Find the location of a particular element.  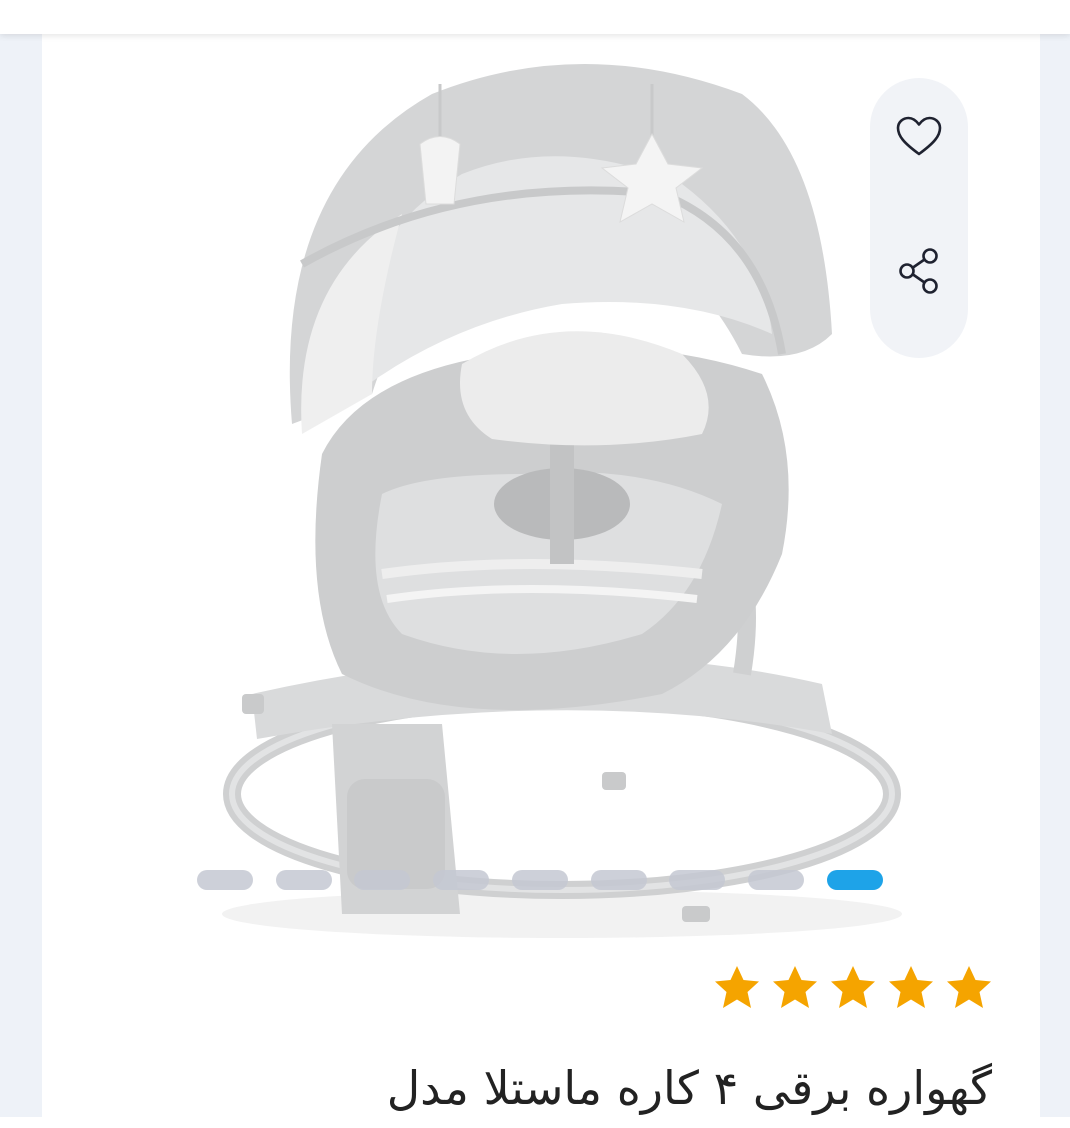

heart-outline-icon is located at coordinates (919, 136).